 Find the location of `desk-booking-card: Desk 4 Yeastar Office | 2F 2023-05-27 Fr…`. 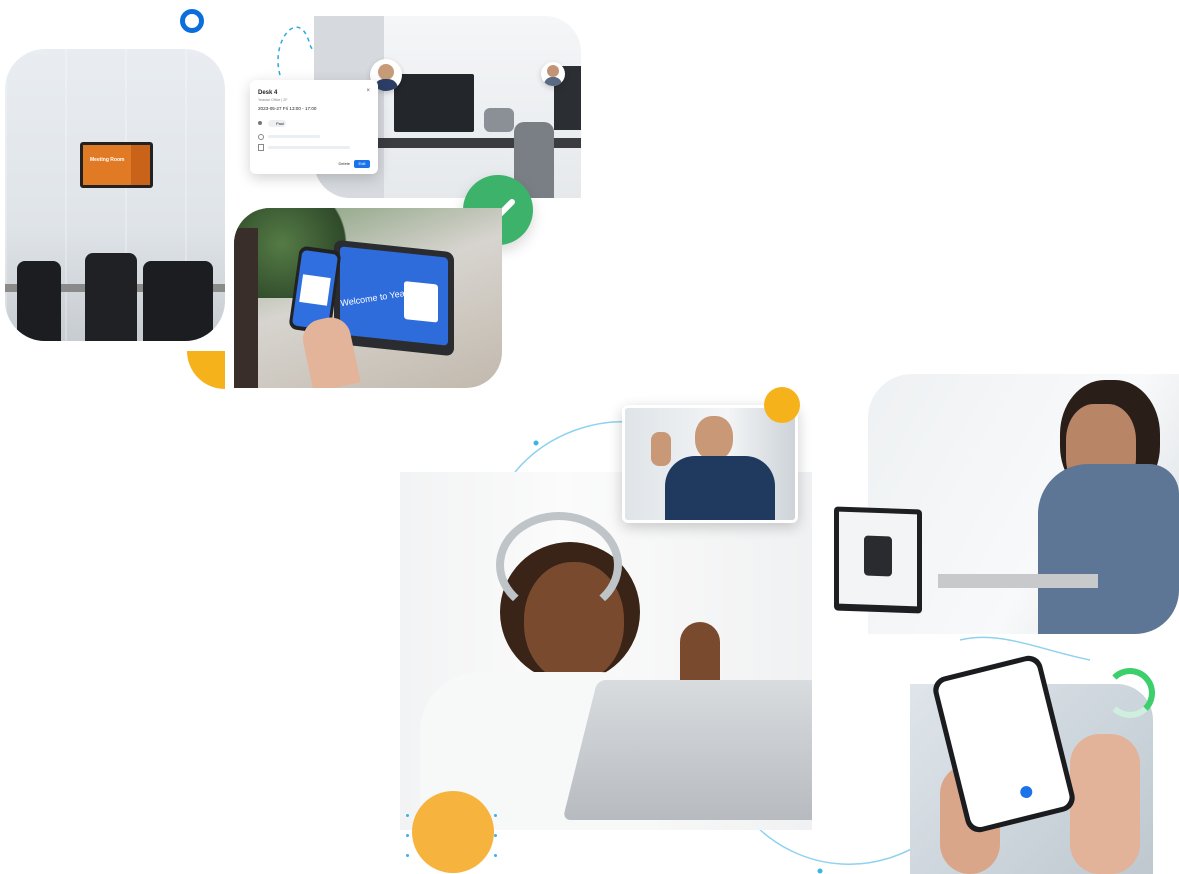

desk-booking-card: Desk 4 Yeastar Office | 2F 2023-05-27 Fr… is located at coordinates (314, 127).